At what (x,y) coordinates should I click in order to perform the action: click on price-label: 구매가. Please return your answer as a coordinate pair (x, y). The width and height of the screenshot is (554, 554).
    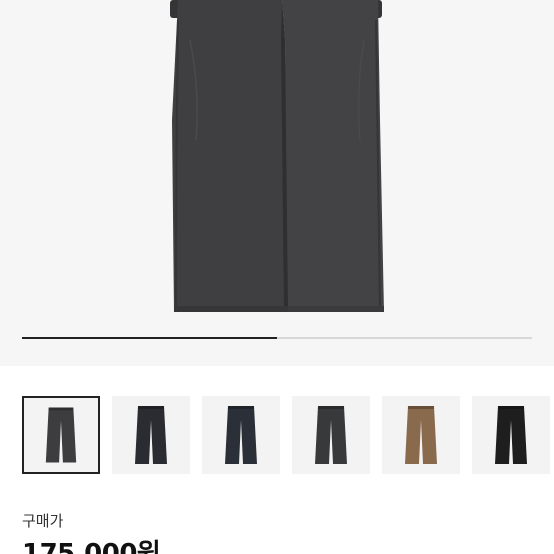
    Looking at the image, I should click on (43, 521).